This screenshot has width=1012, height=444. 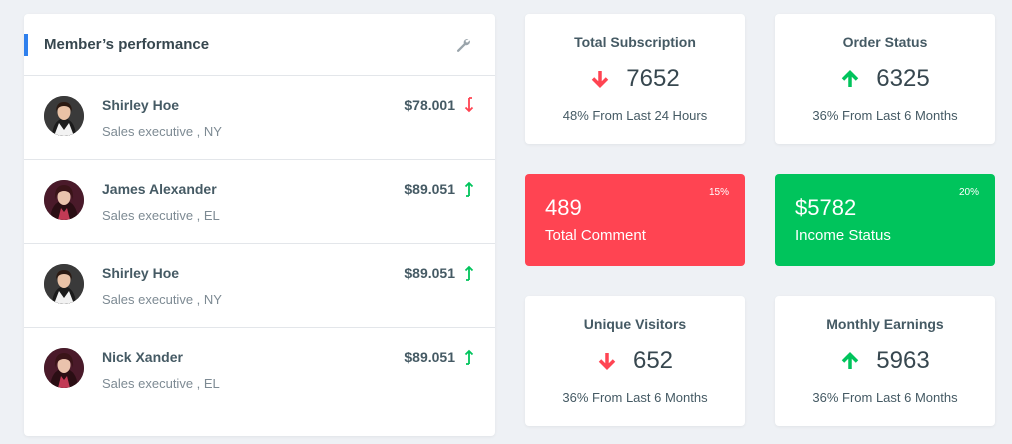 I want to click on stat-subtext: 48% From Last 24 Hours, so click(x=635, y=115).